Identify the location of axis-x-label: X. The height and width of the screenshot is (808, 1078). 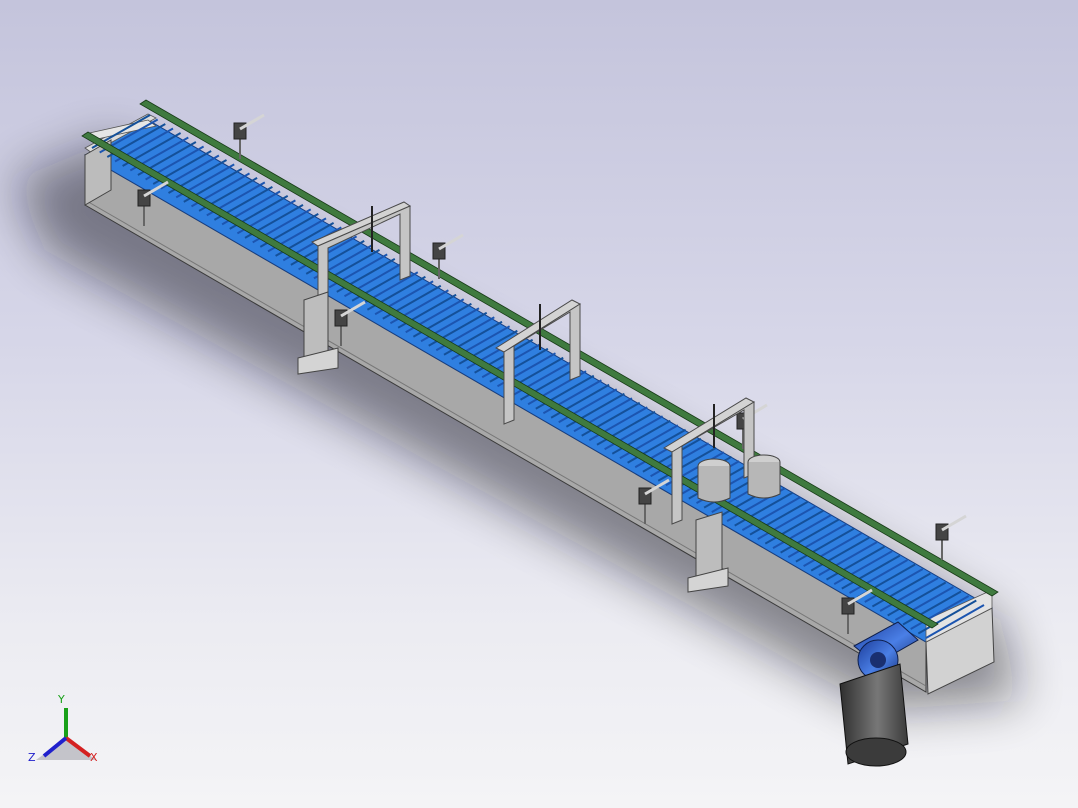
(94, 757).